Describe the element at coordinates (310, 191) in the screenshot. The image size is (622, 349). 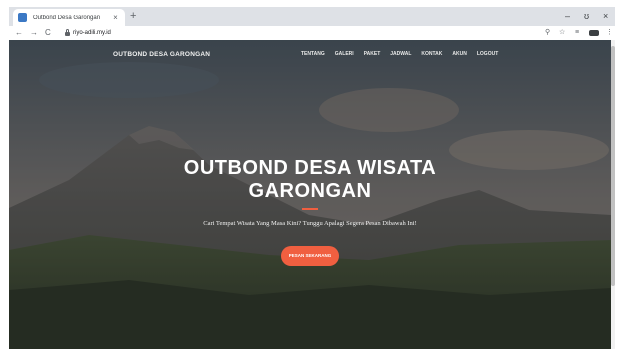
I see `hero-title-line-2: GARONGAN` at that location.